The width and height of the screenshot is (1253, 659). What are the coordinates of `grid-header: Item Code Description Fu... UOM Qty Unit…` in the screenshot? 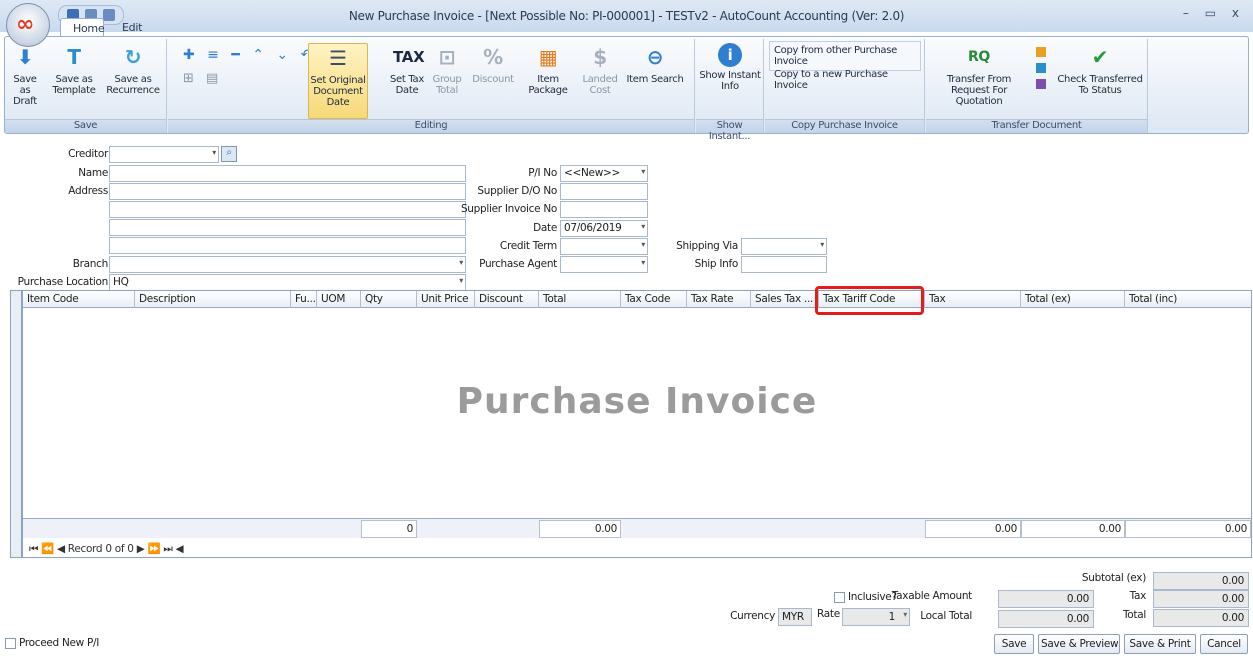 It's located at (637, 299).